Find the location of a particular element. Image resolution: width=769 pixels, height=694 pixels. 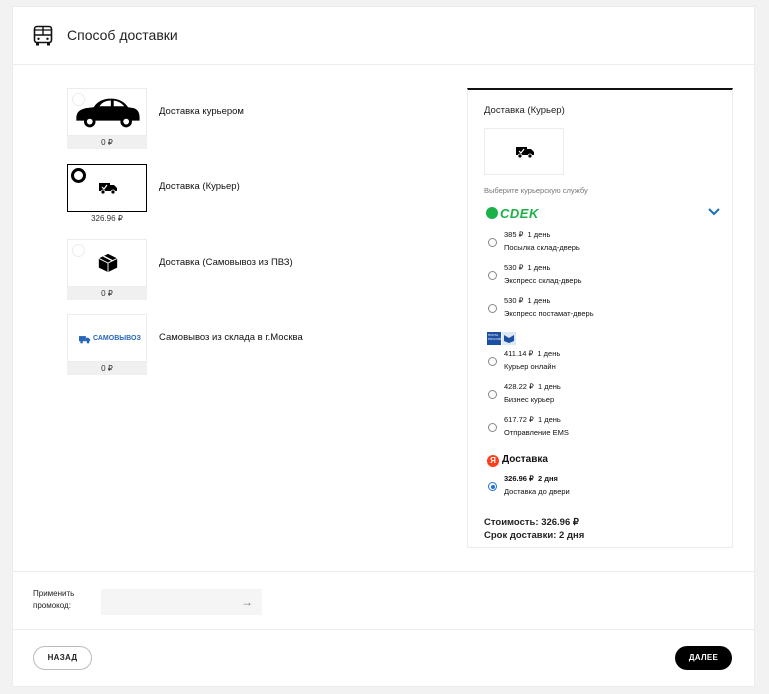

bus-icon is located at coordinates (43, 35).